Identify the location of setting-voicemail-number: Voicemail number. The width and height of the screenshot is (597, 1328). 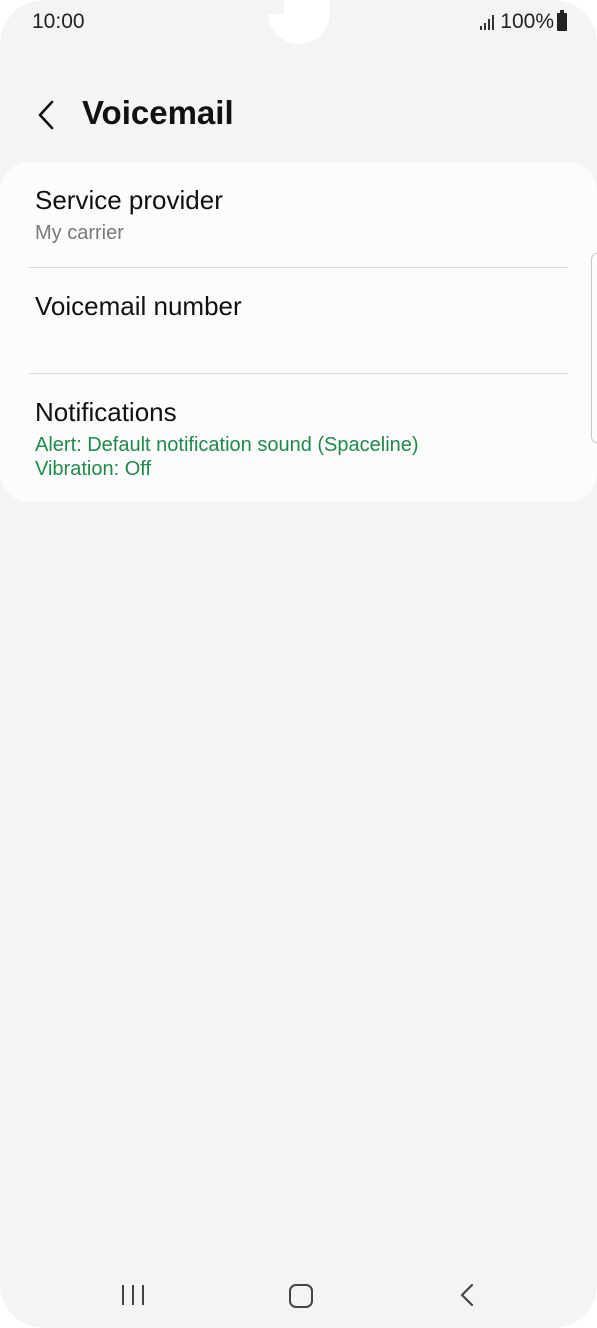
(298, 321).